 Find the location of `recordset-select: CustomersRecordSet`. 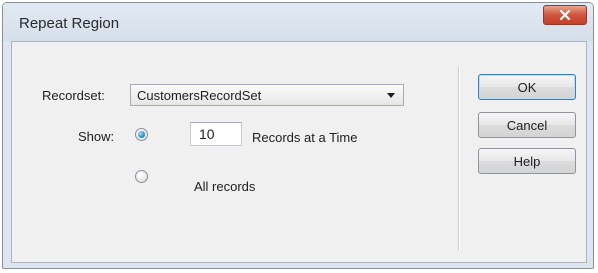

recordset-select: CustomersRecordSet is located at coordinates (267, 95).